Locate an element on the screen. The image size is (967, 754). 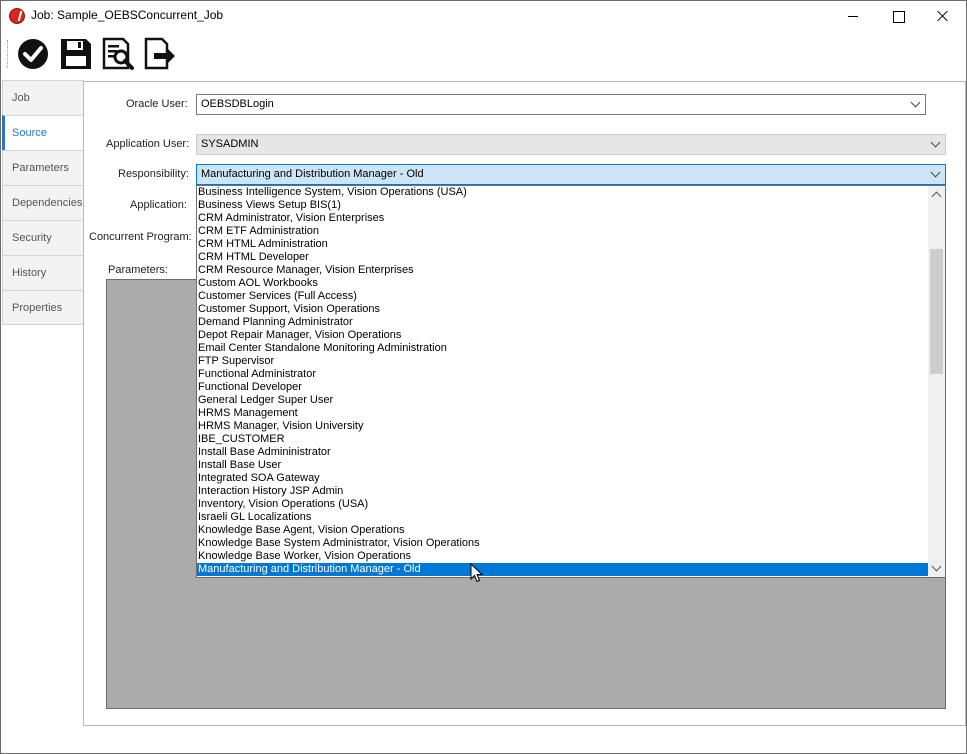
dropdown-option: Depot Repair Manager, Vision Operations is located at coordinates (563, 335).